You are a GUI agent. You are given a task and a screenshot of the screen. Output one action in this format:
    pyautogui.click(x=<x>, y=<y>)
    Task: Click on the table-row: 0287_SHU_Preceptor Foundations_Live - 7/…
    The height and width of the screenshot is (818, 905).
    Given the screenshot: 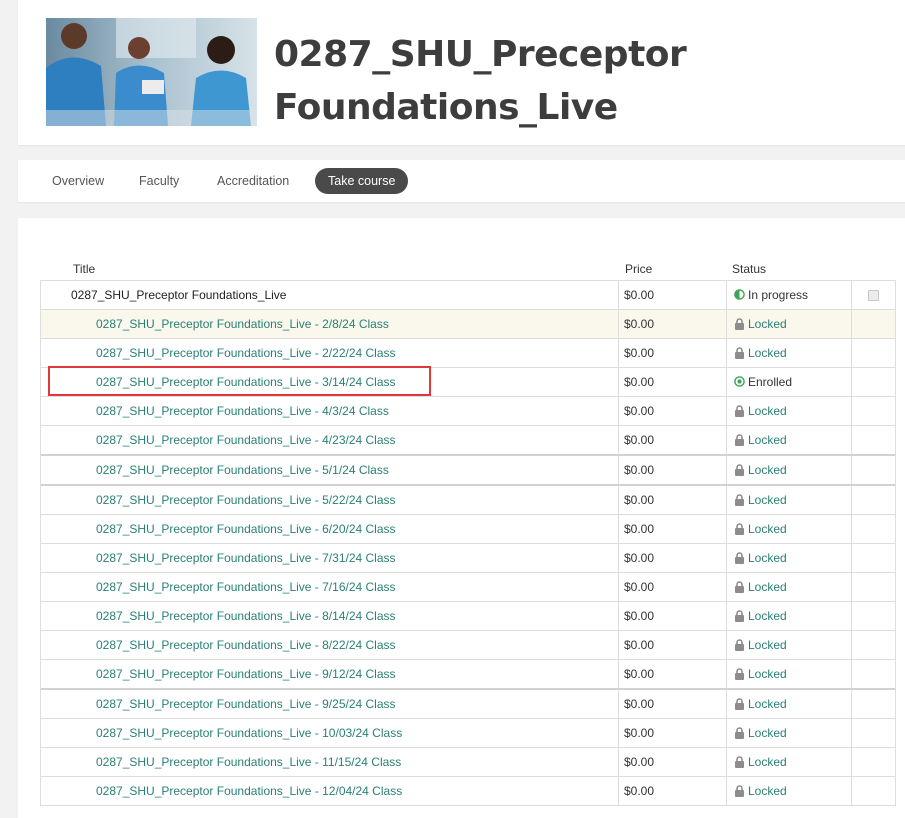 What is the action you would take?
    pyautogui.click(x=468, y=558)
    